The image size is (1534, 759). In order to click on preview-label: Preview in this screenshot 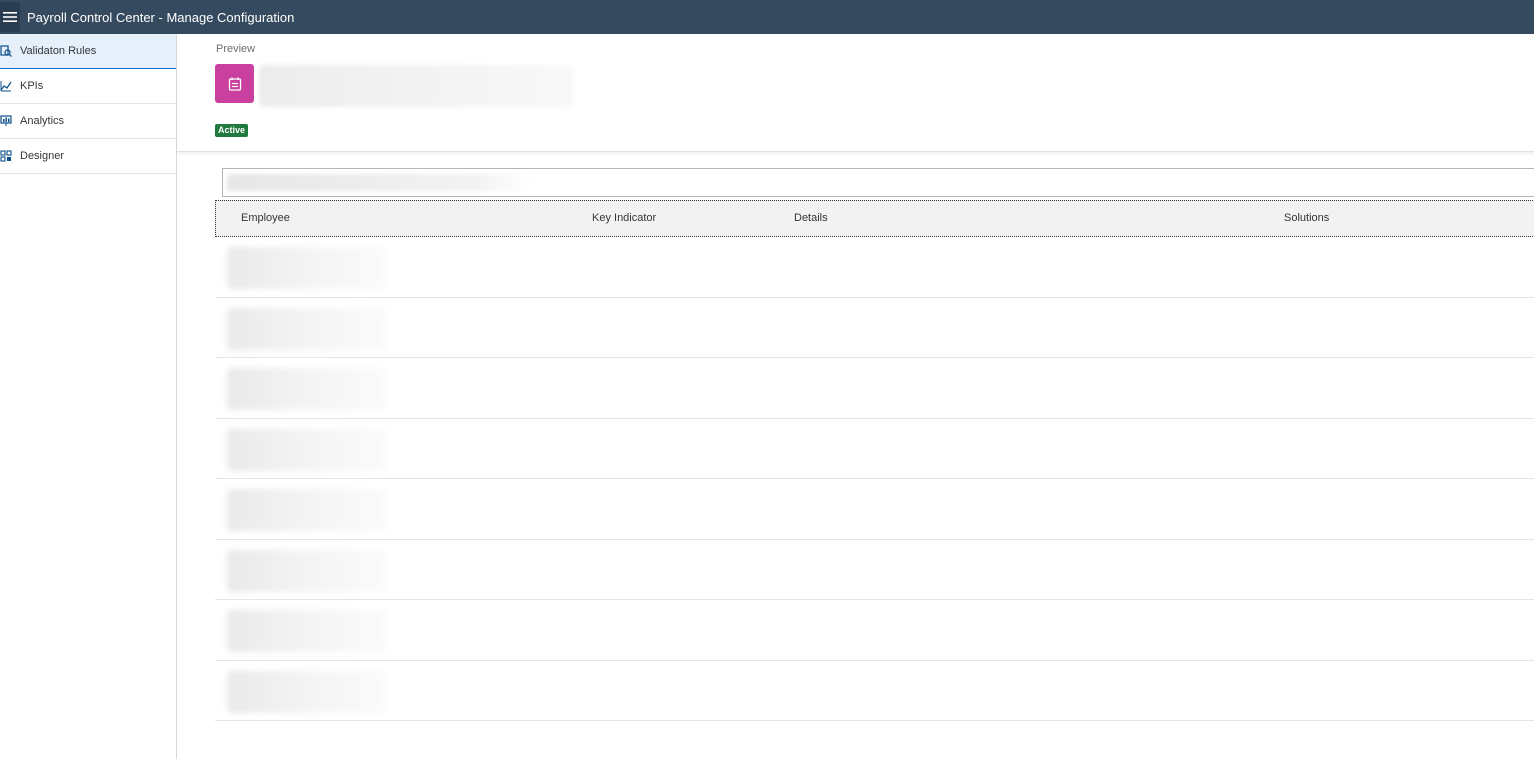, I will do `click(236, 49)`.